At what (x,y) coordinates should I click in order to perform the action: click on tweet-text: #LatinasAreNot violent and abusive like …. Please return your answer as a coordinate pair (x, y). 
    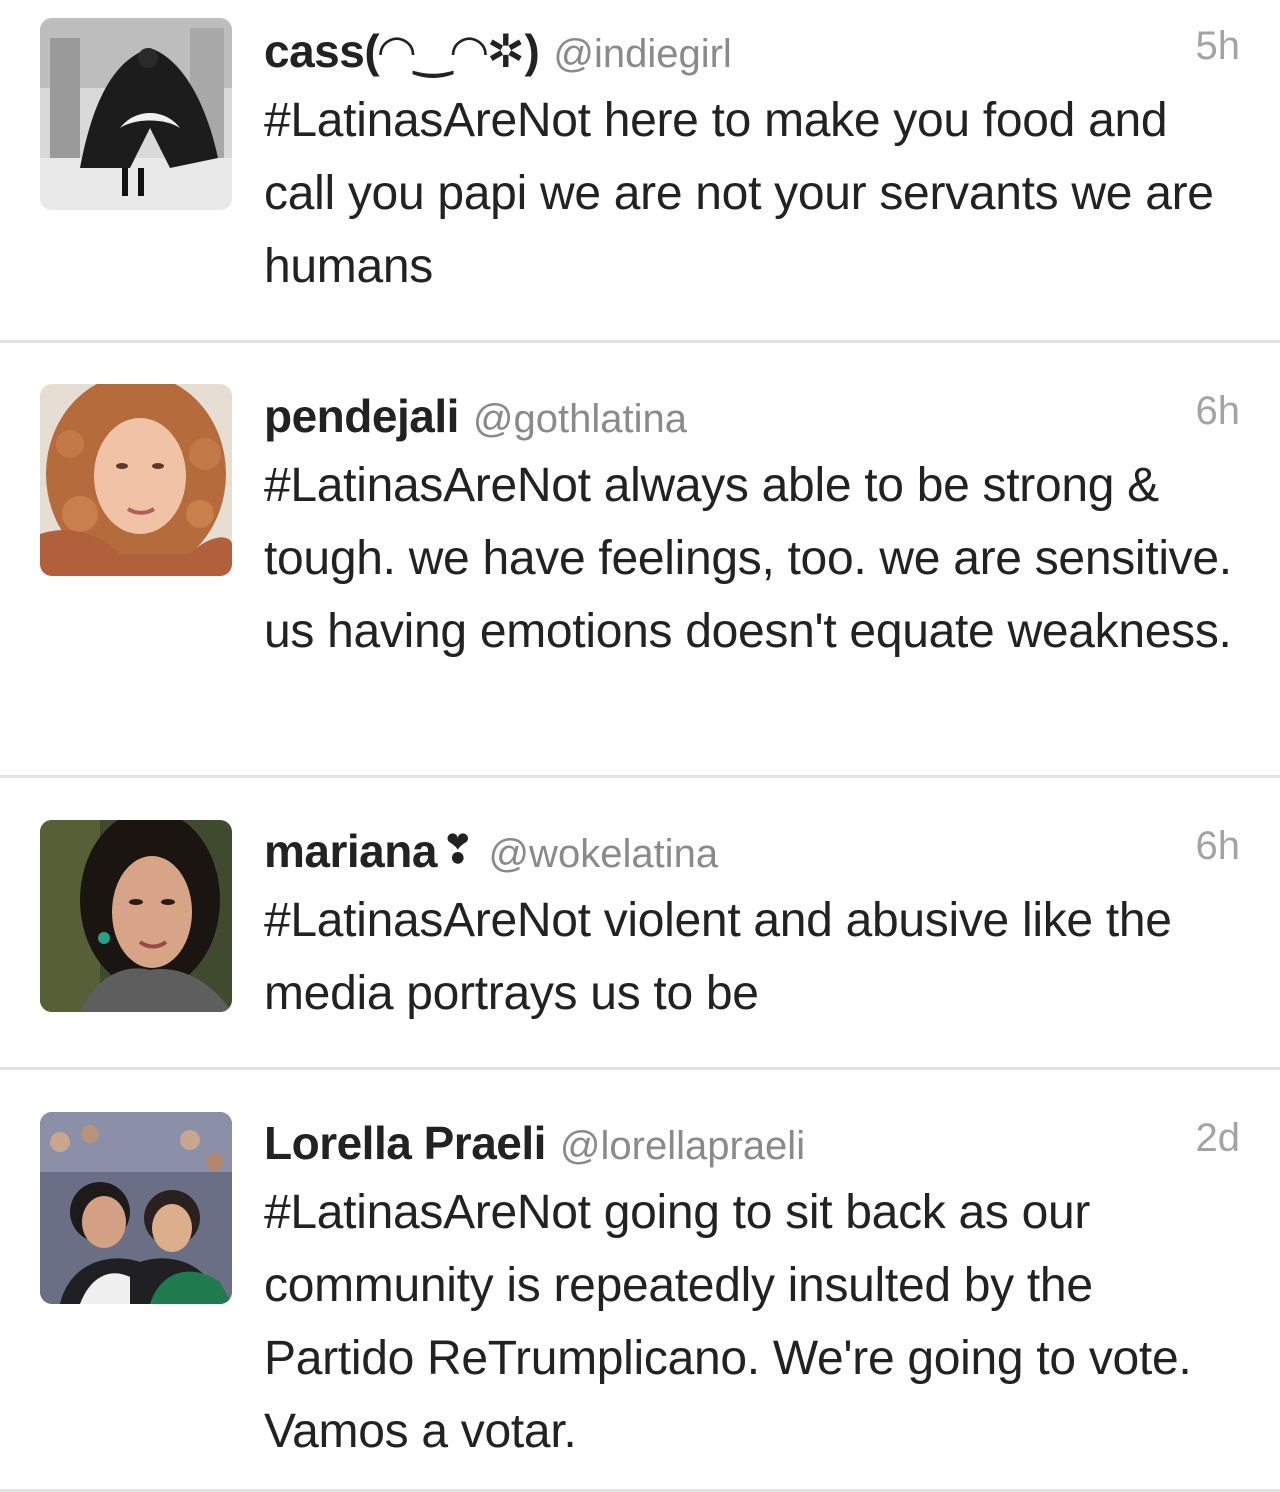
    Looking at the image, I should click on (718, 957).